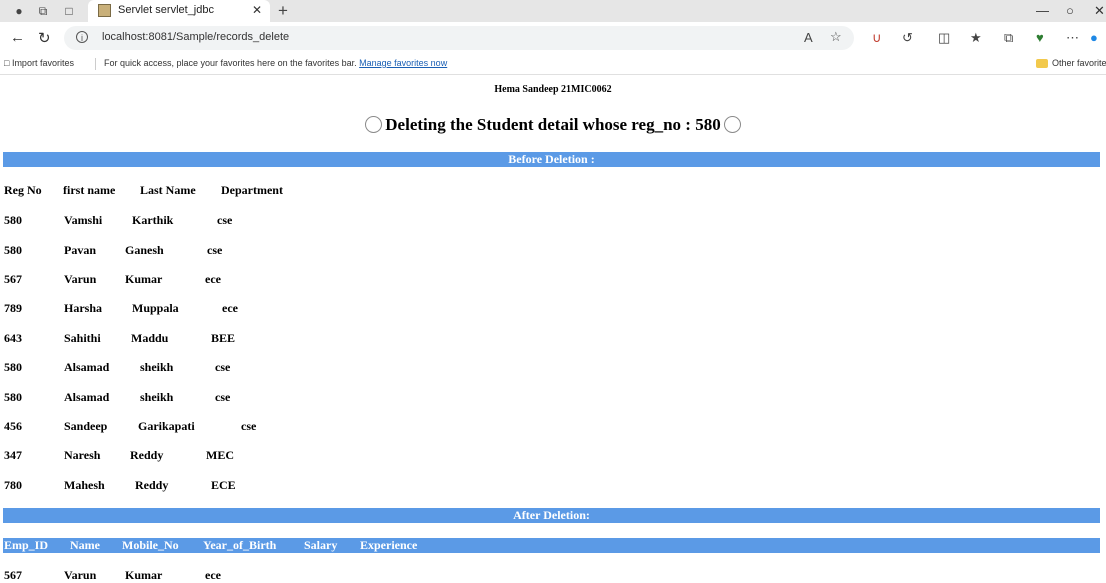  What do you see at coordinates (144, 279) in the screenshot?
I see `cell-last-name: Kumar` at bounding box center [144, 279].